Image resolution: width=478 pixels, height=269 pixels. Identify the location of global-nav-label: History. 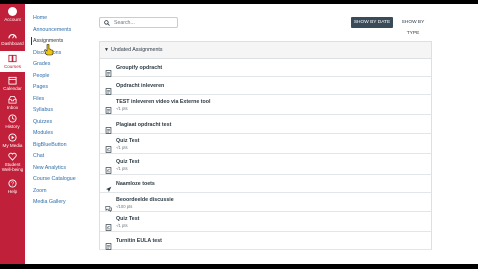
(12, 126).